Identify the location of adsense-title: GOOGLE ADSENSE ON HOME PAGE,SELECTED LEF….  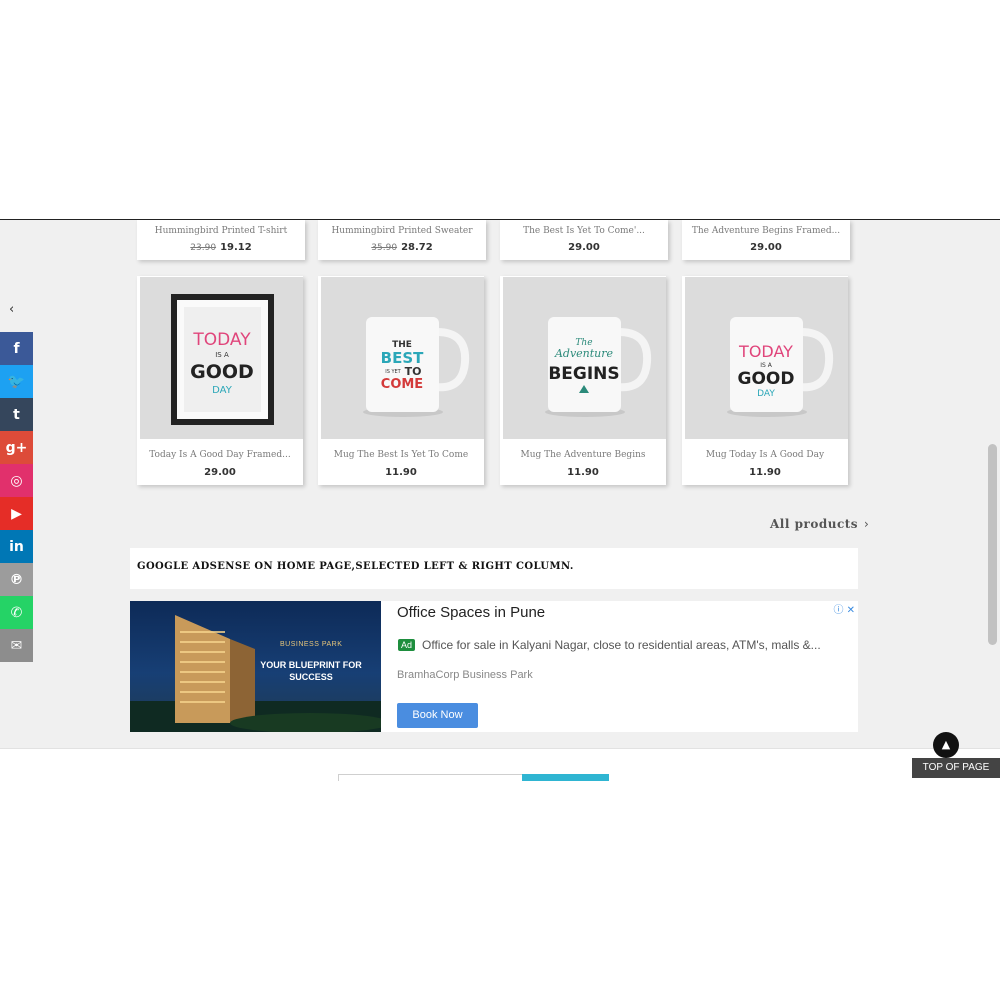
(355, 566).